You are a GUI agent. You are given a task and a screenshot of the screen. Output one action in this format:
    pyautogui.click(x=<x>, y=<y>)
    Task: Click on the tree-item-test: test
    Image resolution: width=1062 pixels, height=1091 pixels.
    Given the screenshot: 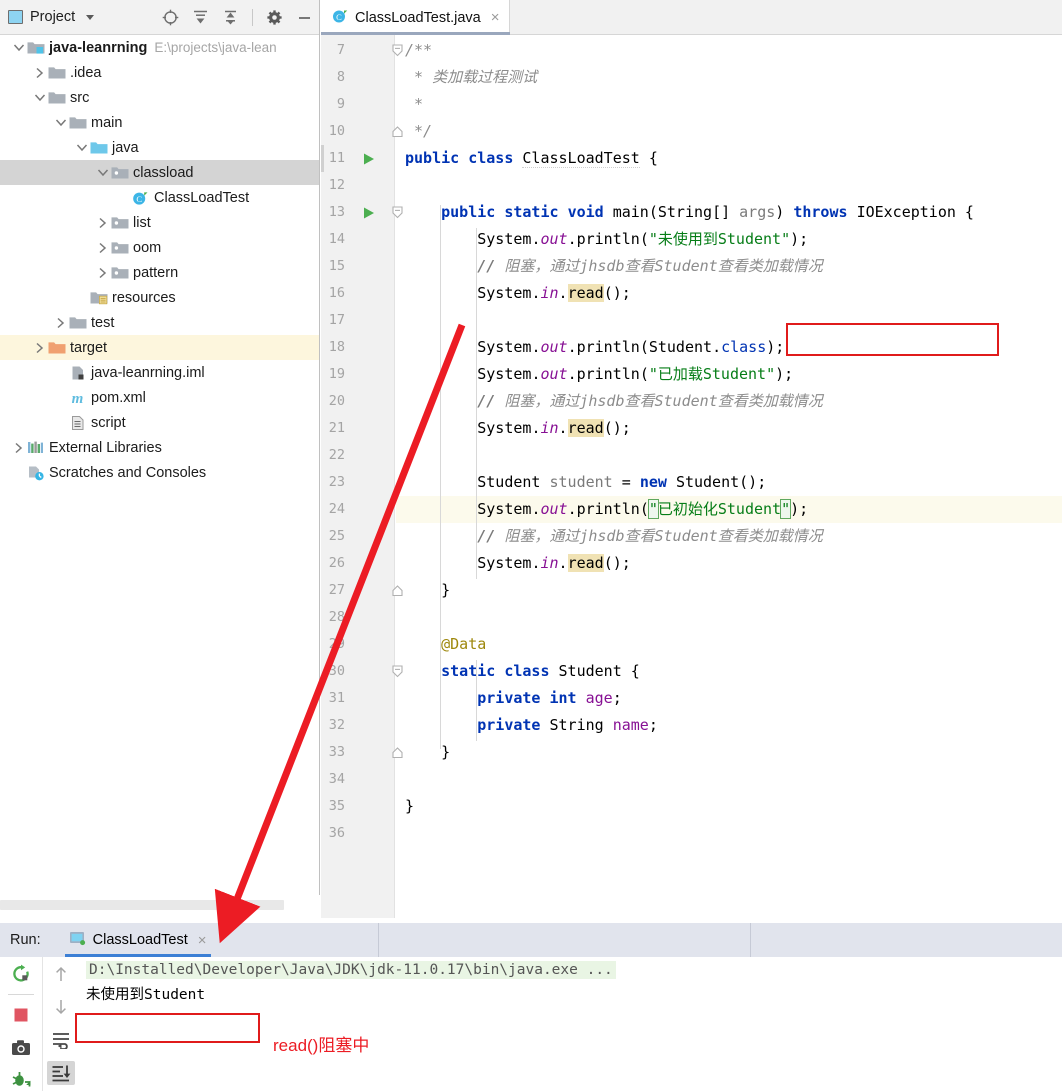 What is the action you would take?
    pyautogui.click(x=159, y=322)
    